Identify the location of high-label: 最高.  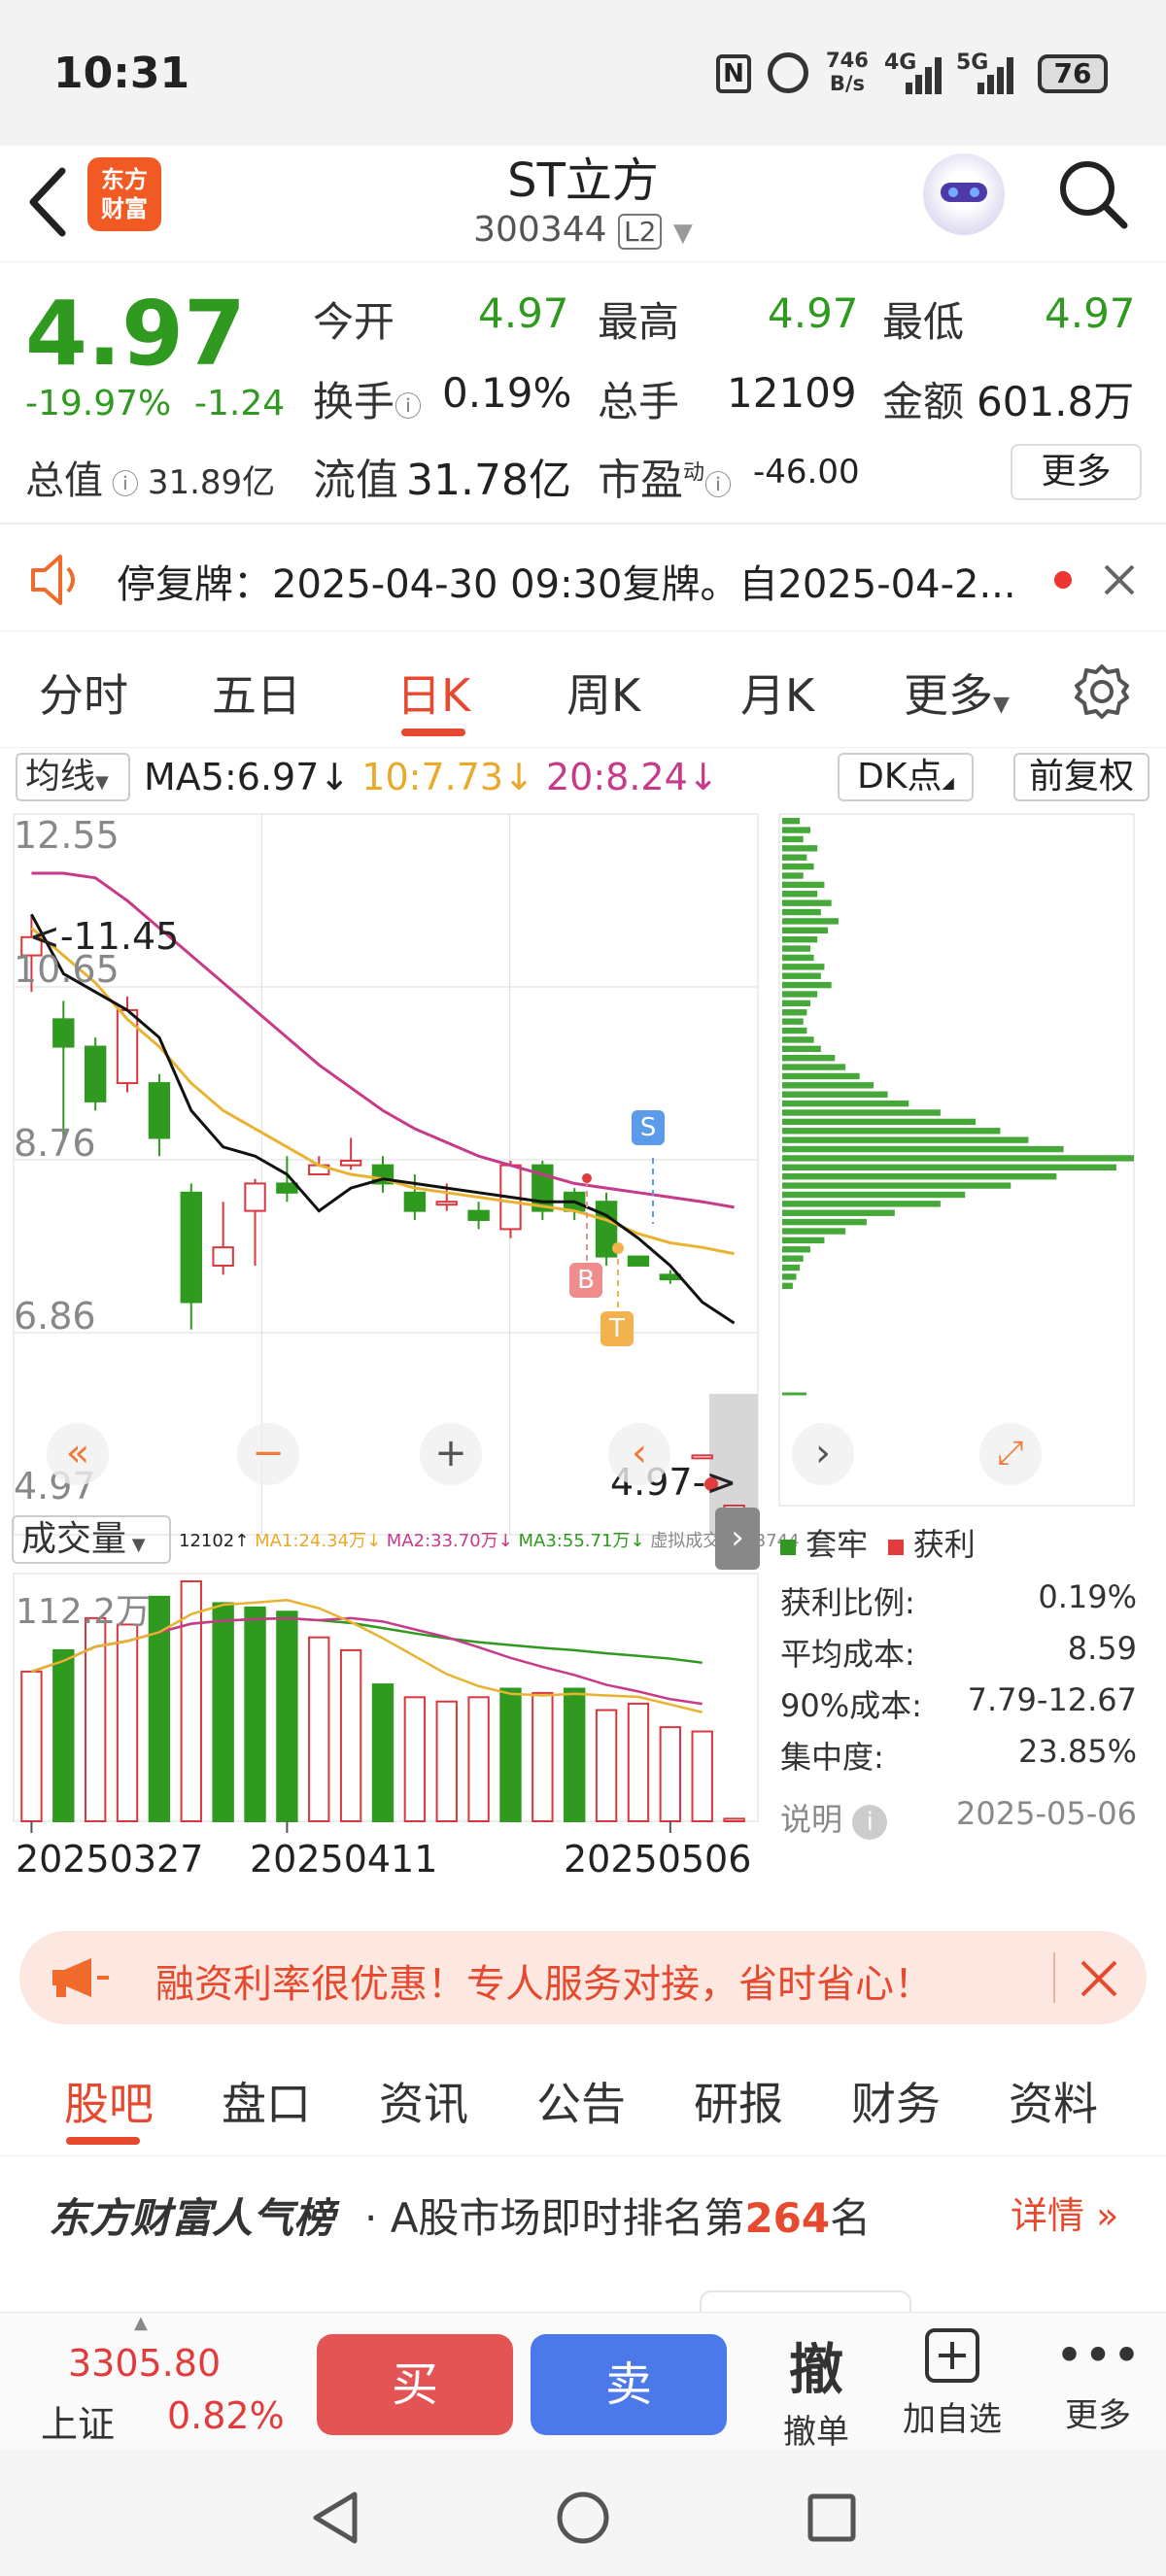
(639, 322).